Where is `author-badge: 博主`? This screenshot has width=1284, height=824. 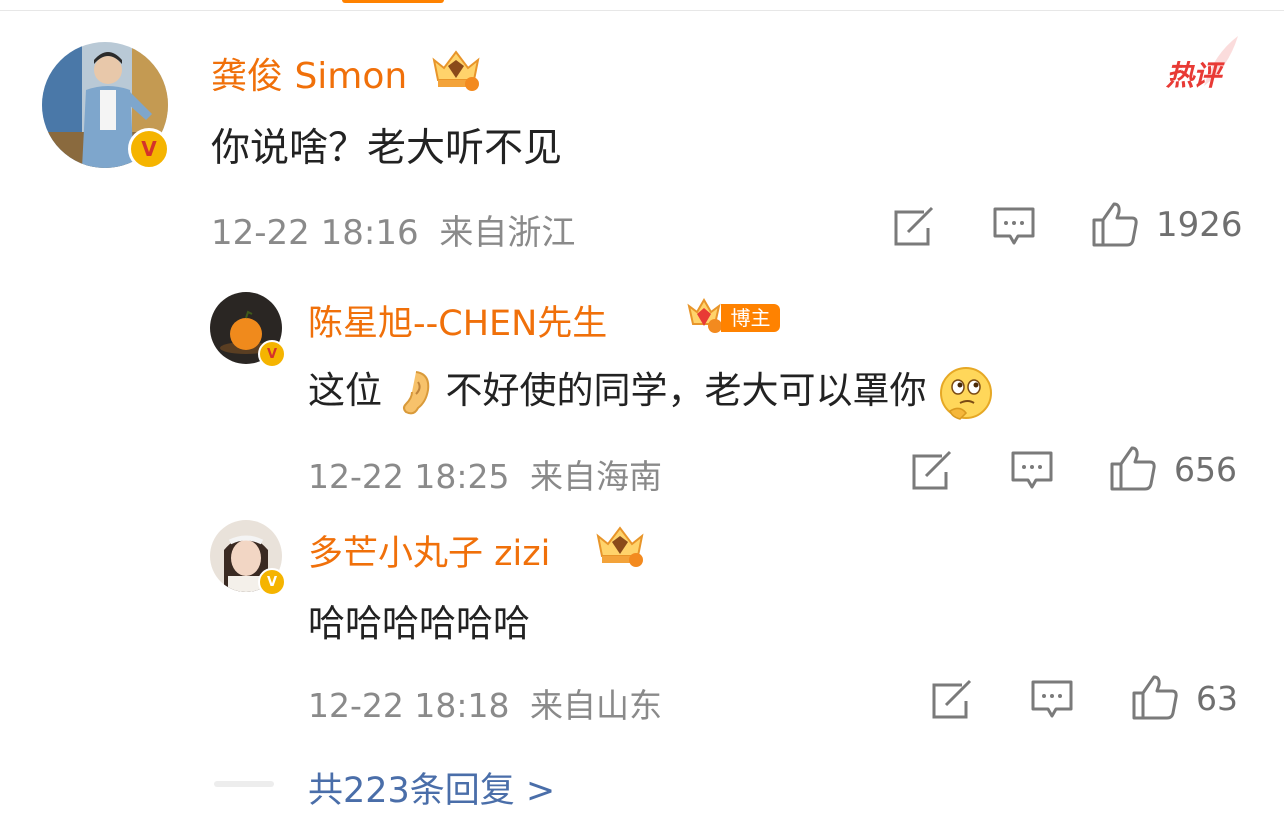
author-badge: 博主 is located at coordinates (750, 318).